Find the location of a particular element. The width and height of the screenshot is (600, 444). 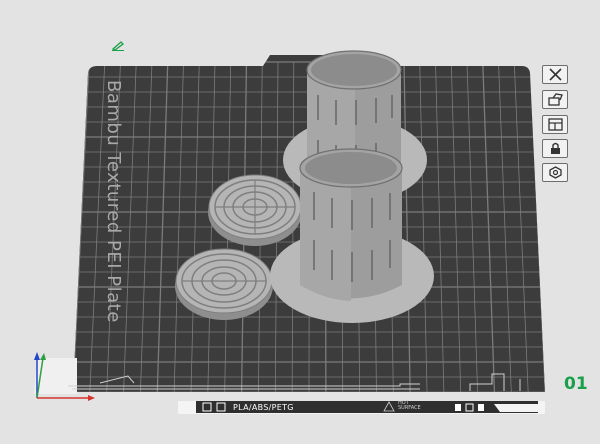

lock-icon is located at coordinates (555, 148).